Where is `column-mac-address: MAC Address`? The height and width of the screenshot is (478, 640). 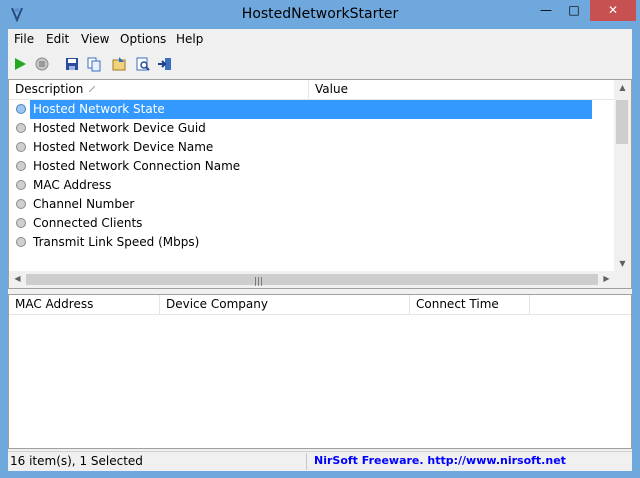 column-mac-address: MAC Address is located at coordinates (84, 304).